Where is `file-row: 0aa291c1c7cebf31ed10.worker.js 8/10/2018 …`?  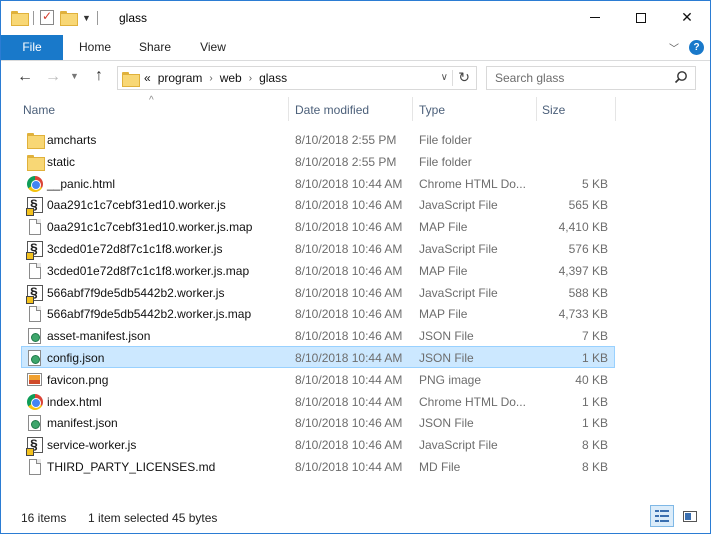
file-row: 0aa291c1c7cebf31ed10.worker.js 8/10/2018 … is located at coordinates (318, 205).